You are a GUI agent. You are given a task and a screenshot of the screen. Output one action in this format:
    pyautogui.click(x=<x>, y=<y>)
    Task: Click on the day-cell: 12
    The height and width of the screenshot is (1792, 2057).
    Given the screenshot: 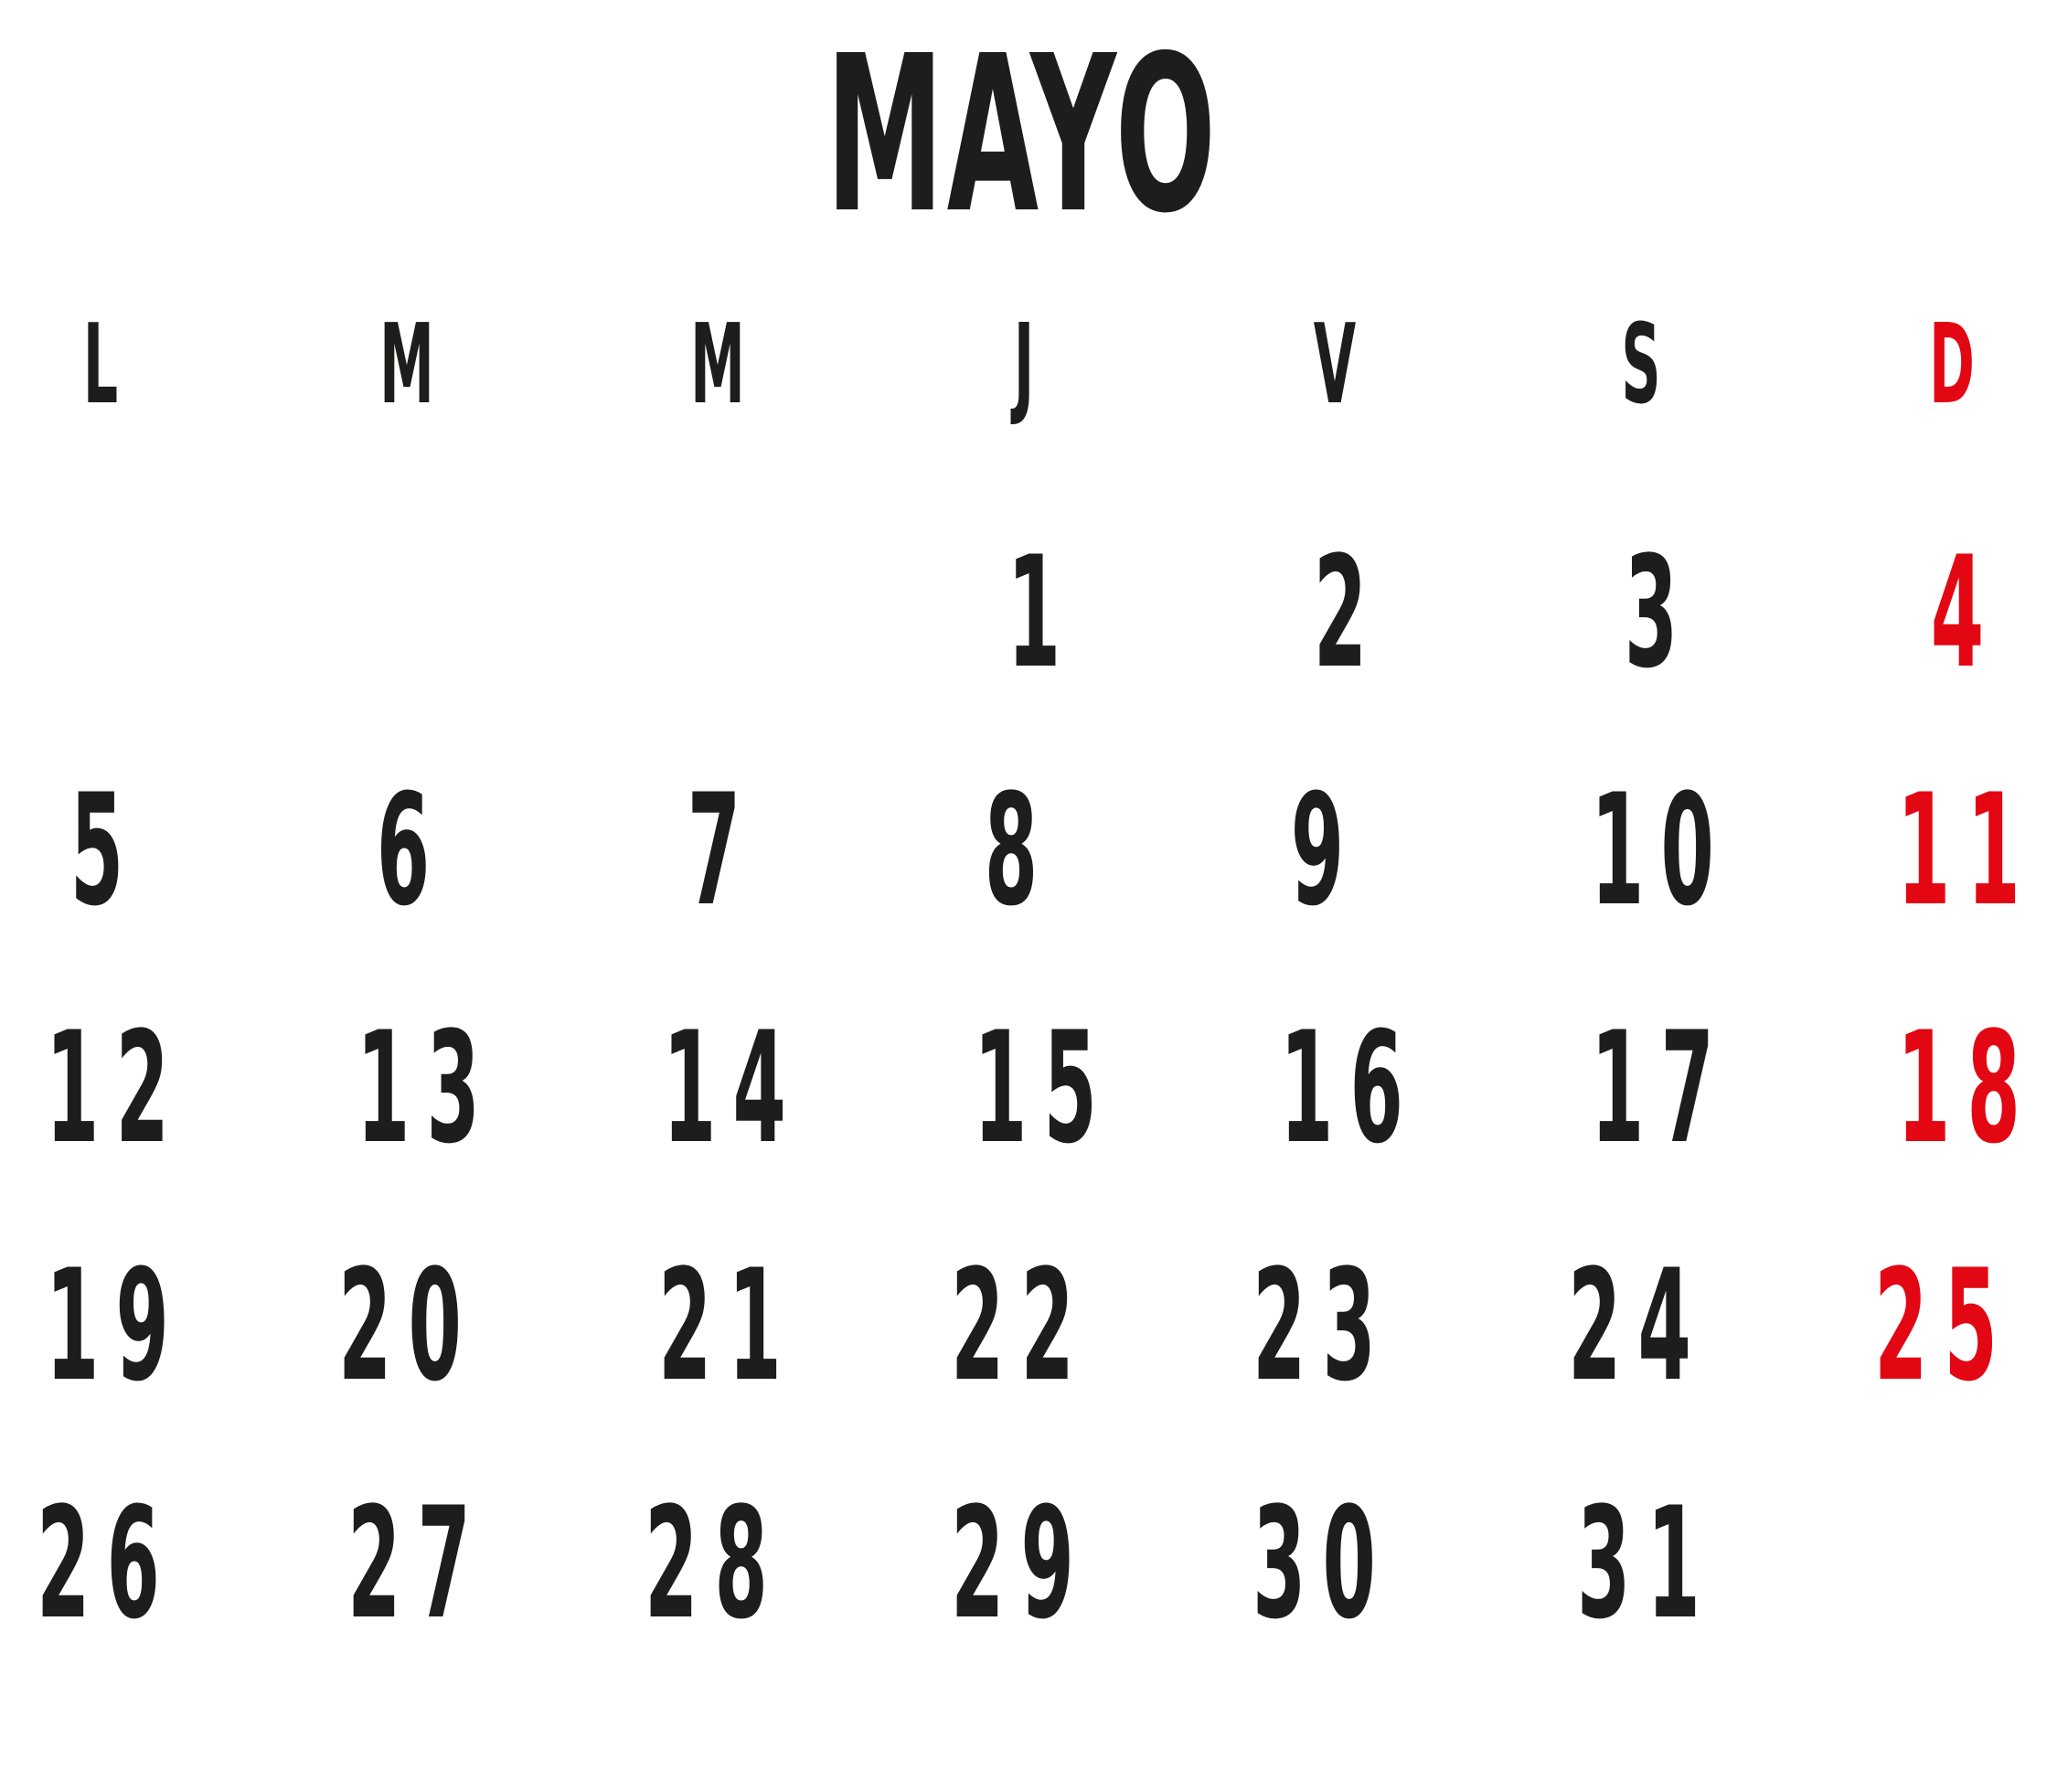 What is the action you would take?
    pyautogui.click(x=116, y=1088)
    